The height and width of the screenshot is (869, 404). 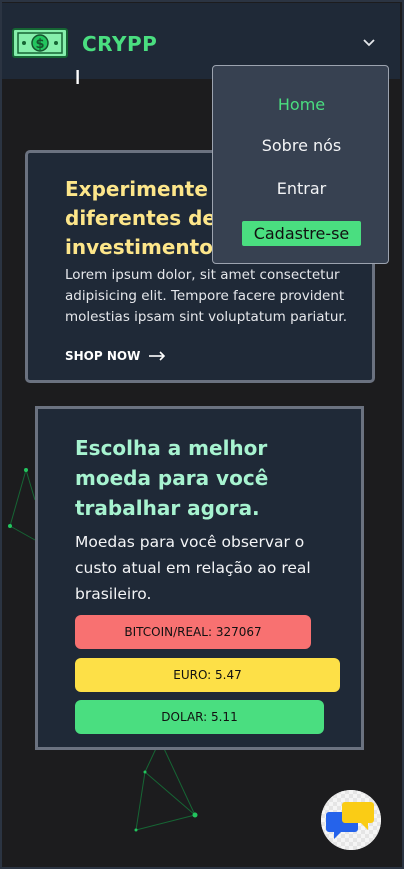 What do you see at coordinates (78, 76) in the screenshot?
I see `hidden-heading-fragment: ı` at bounding box center [78, 76].